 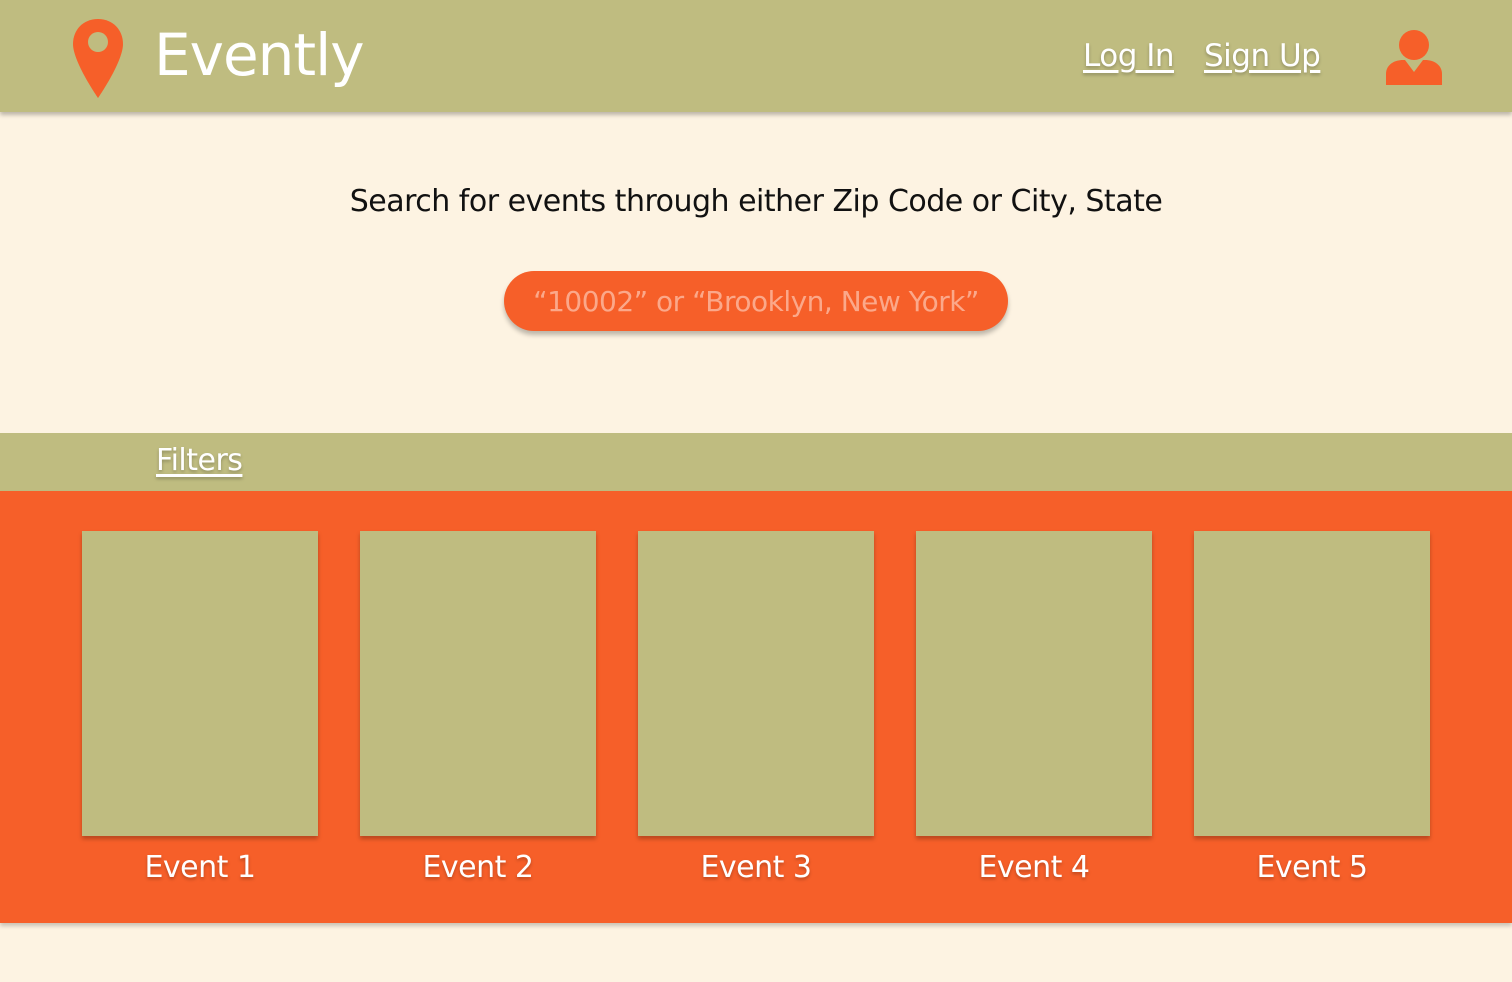 I want to click on top-header: Evently Log In Sign Up, so click(x=756, y=56).